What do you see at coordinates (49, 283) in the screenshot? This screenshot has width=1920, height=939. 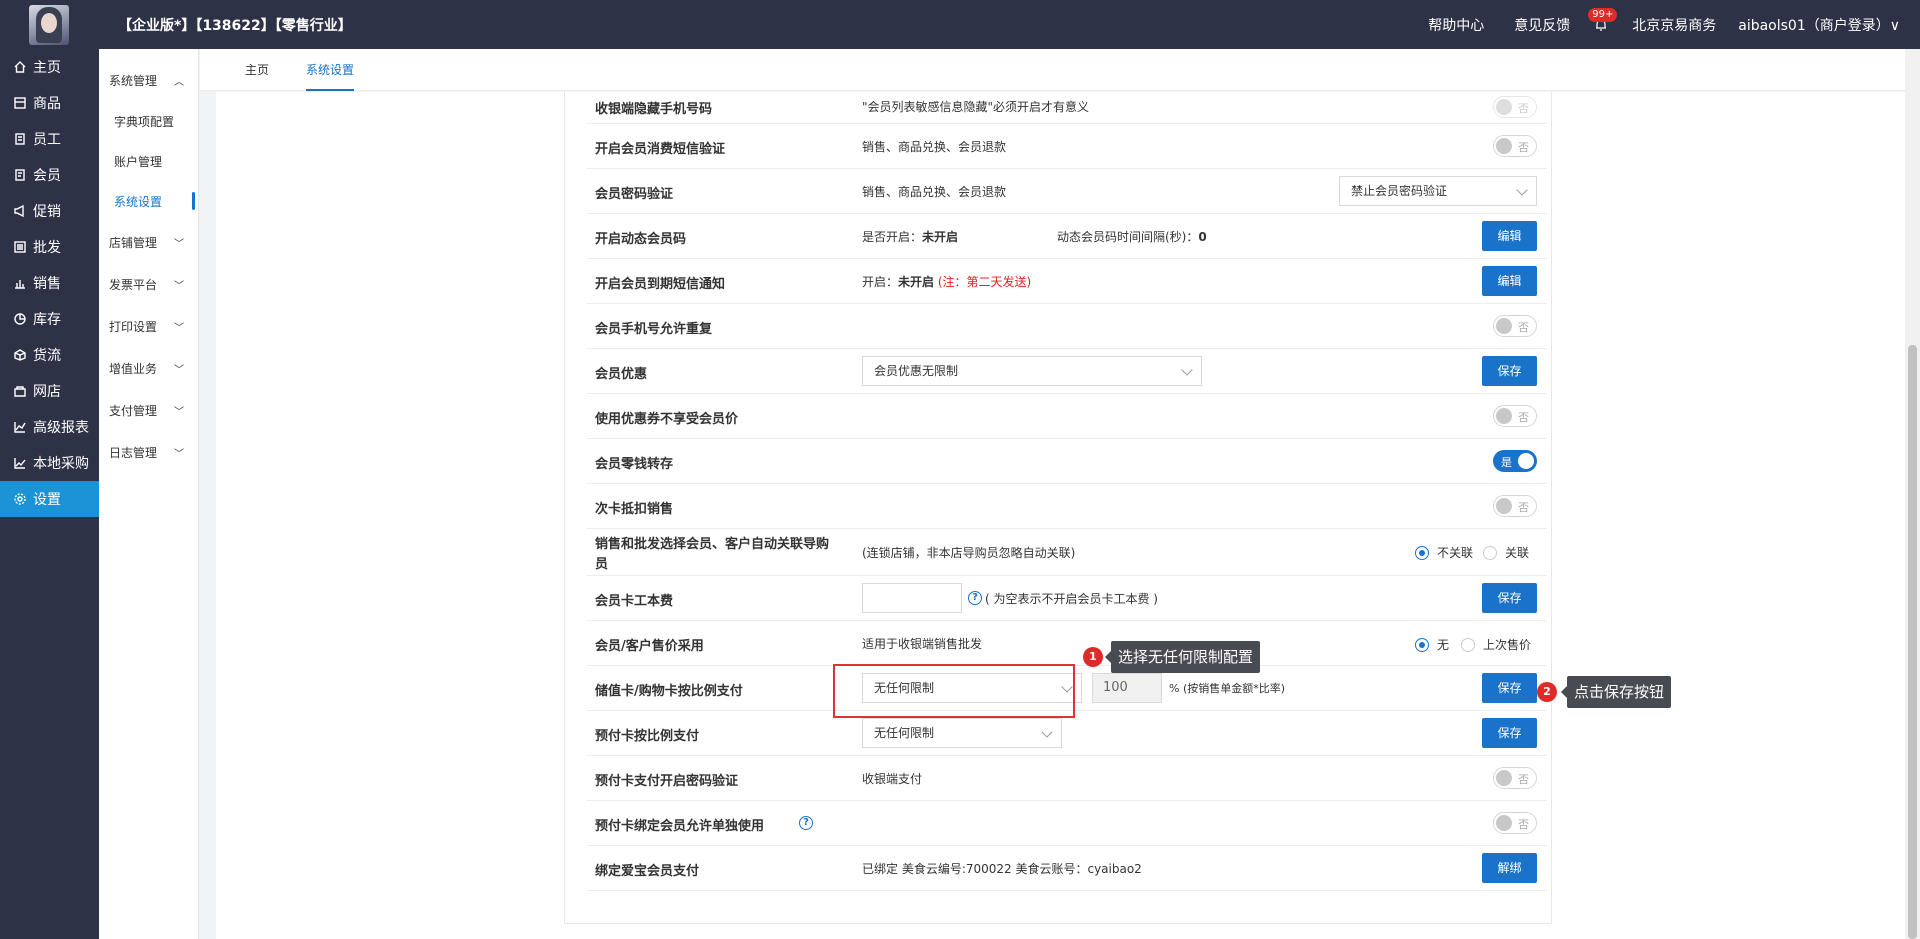 I see `sidebar-item-sales: 销售` at bounding box center [49, 283].